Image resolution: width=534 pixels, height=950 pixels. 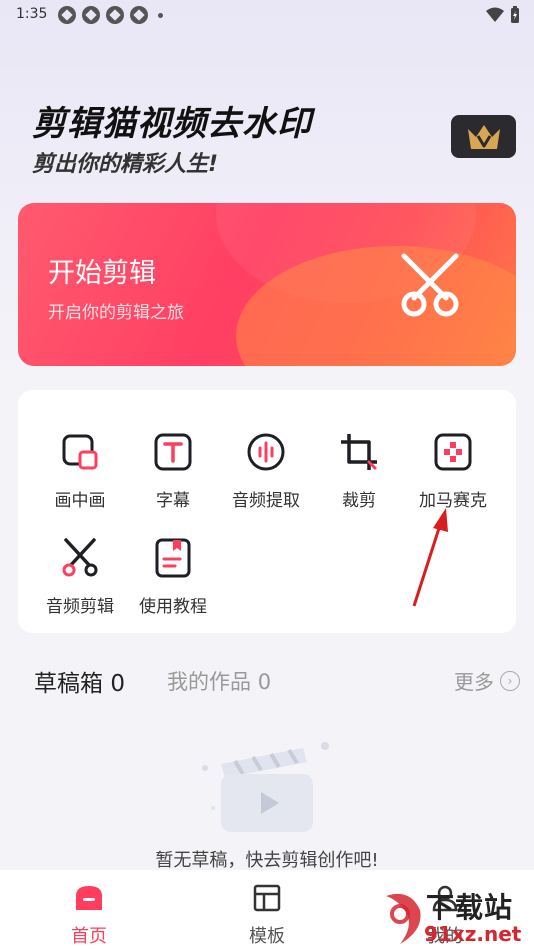 I want to click on template-icon, so click(x=267, y=898).